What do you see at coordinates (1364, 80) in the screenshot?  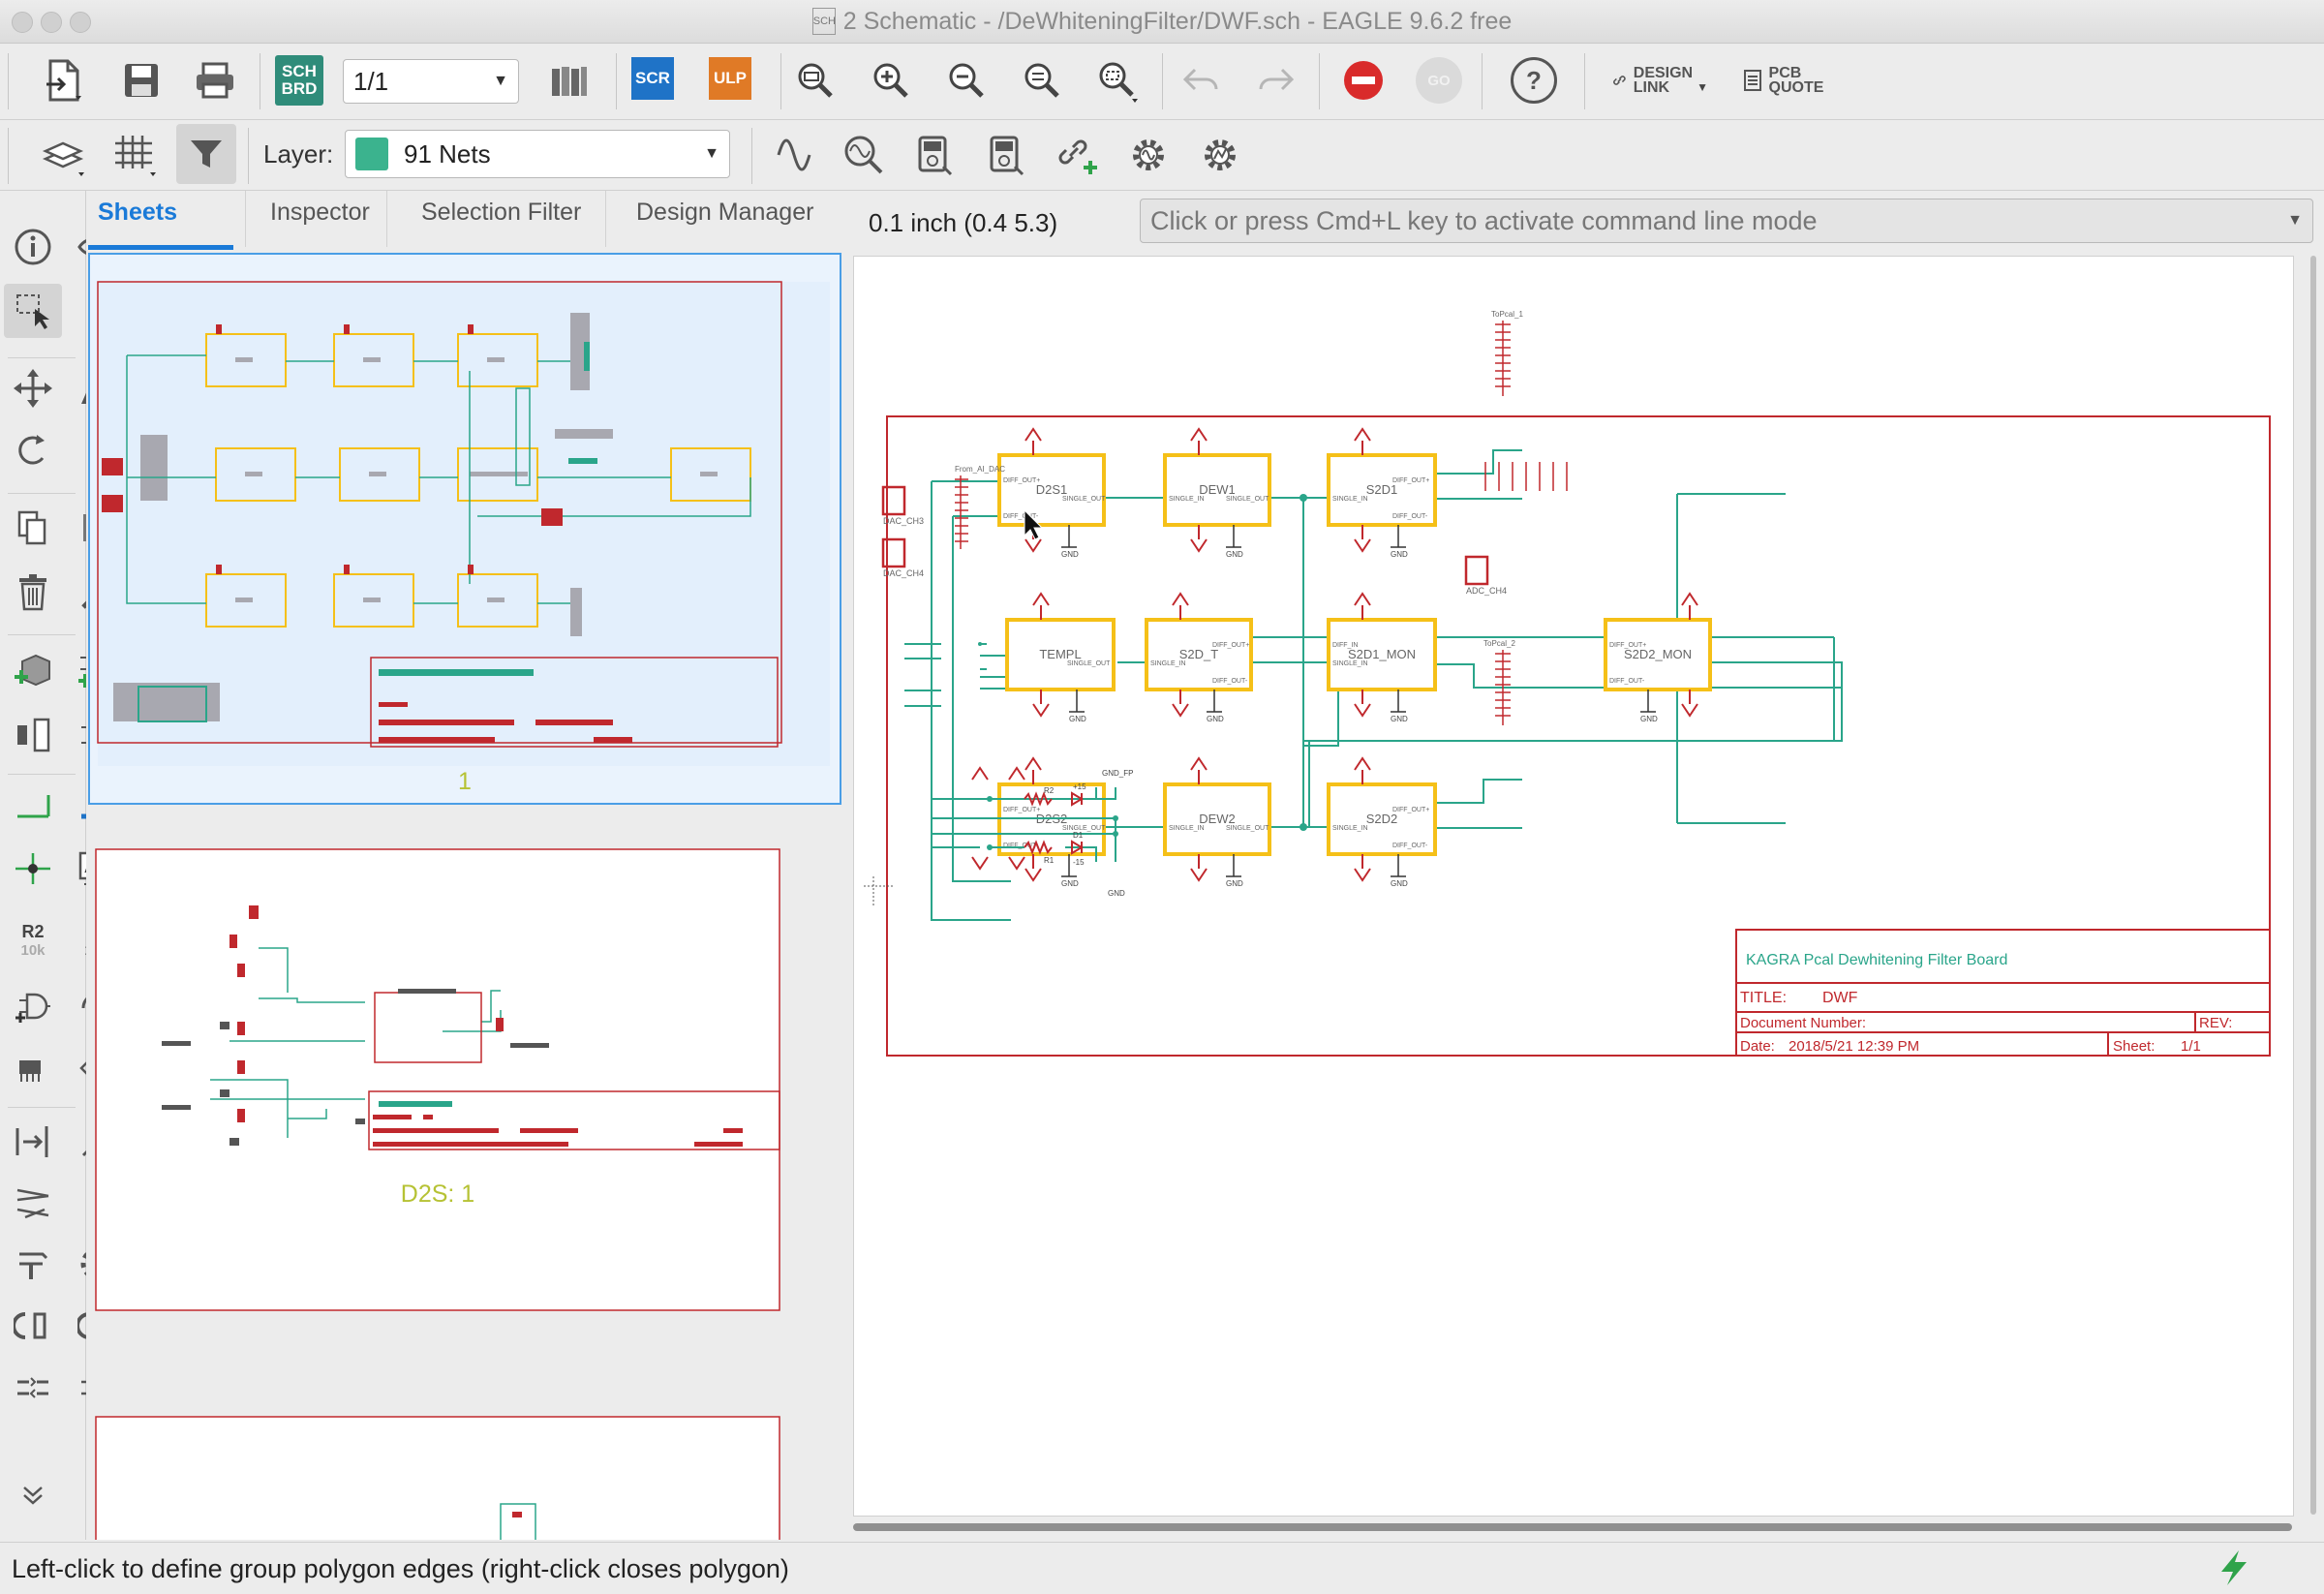 I see `stop-icon` at bounding box center [1364, 80].